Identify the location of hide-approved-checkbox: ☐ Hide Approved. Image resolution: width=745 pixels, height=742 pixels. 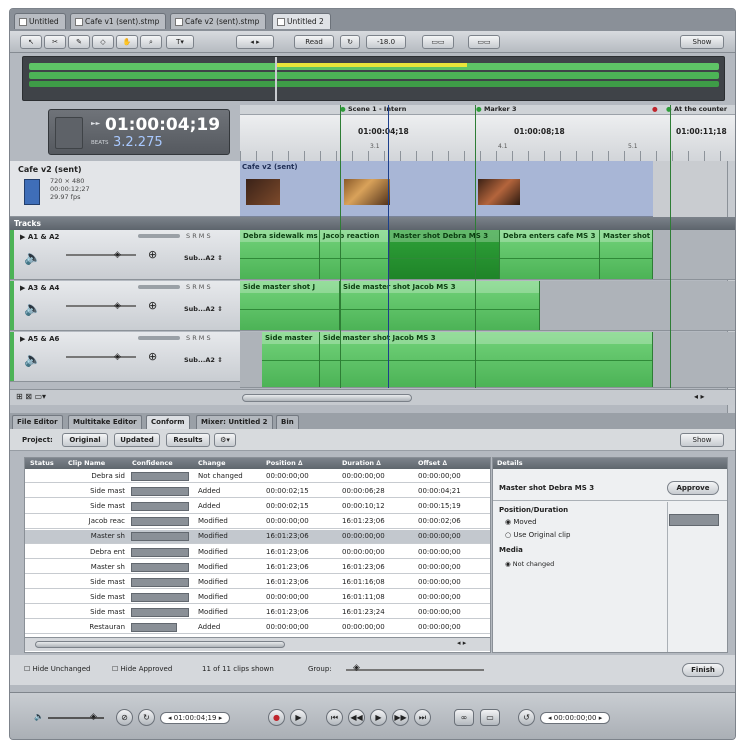
(142, 669).